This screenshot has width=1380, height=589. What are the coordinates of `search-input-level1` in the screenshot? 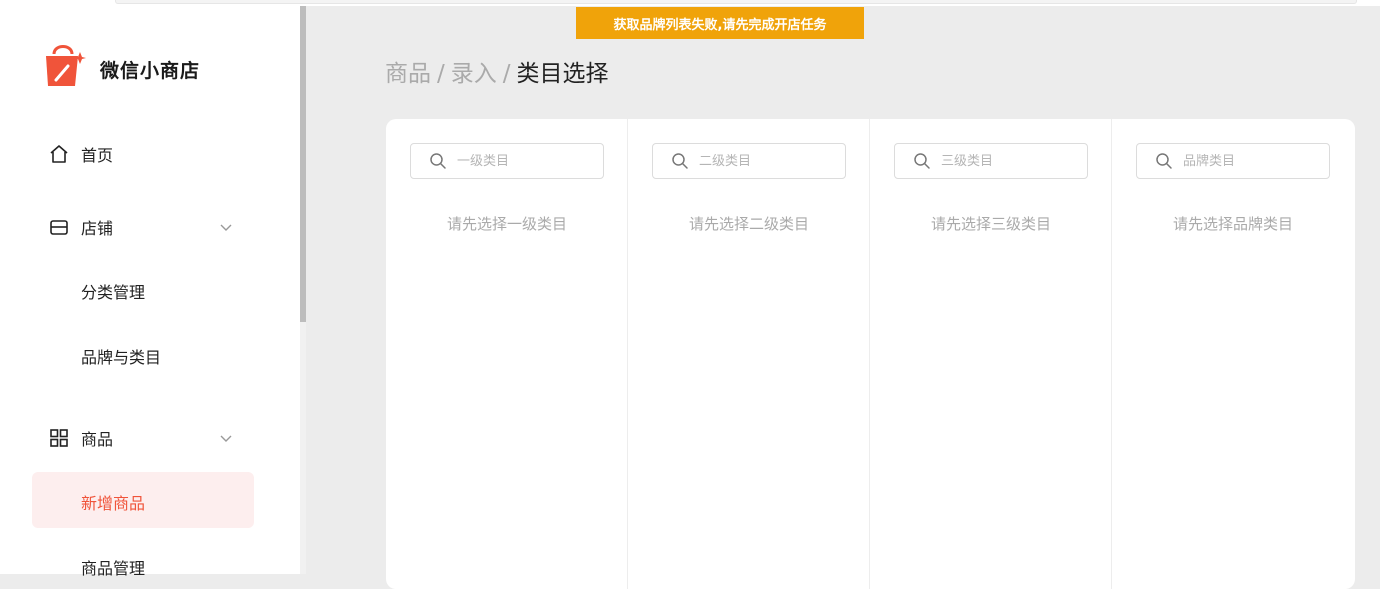 It's located at (517, 161).